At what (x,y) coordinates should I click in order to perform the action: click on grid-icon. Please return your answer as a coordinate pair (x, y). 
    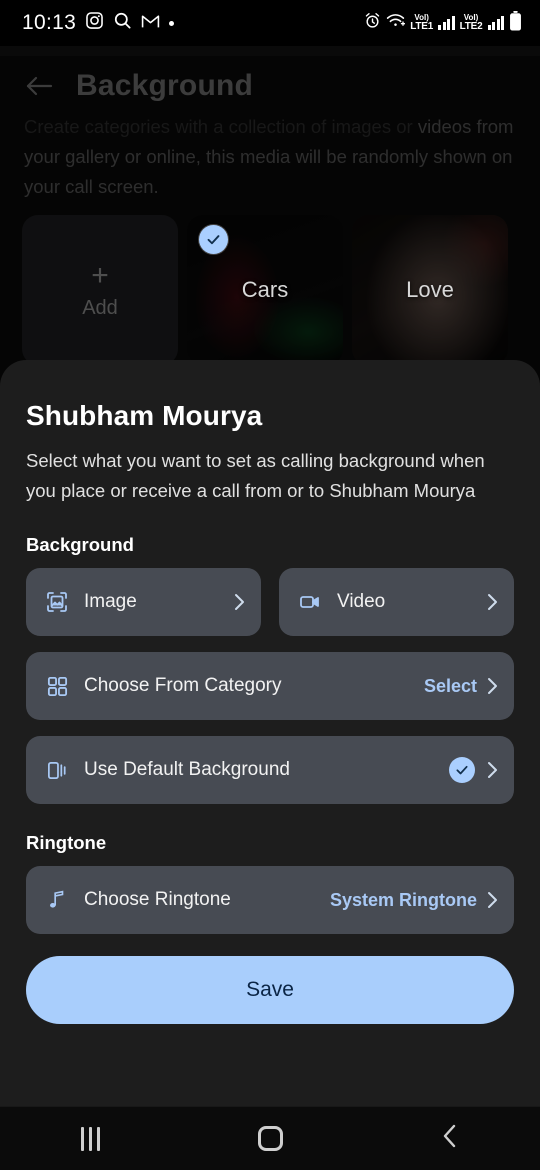
    Looking at the image, I should click on (57, 686).